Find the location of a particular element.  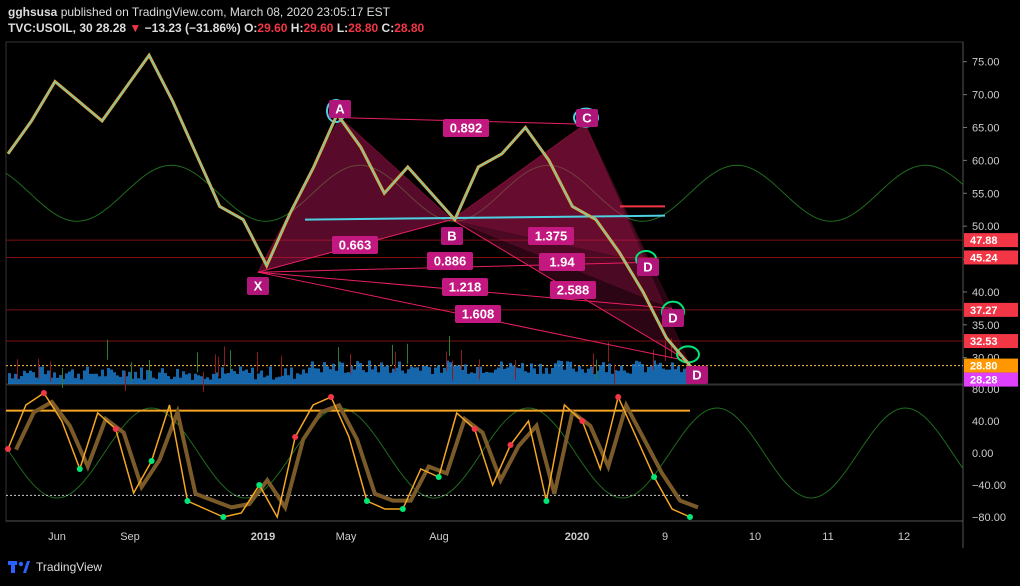

ratio-label: 1.375 is located at coordinates (551, 236).